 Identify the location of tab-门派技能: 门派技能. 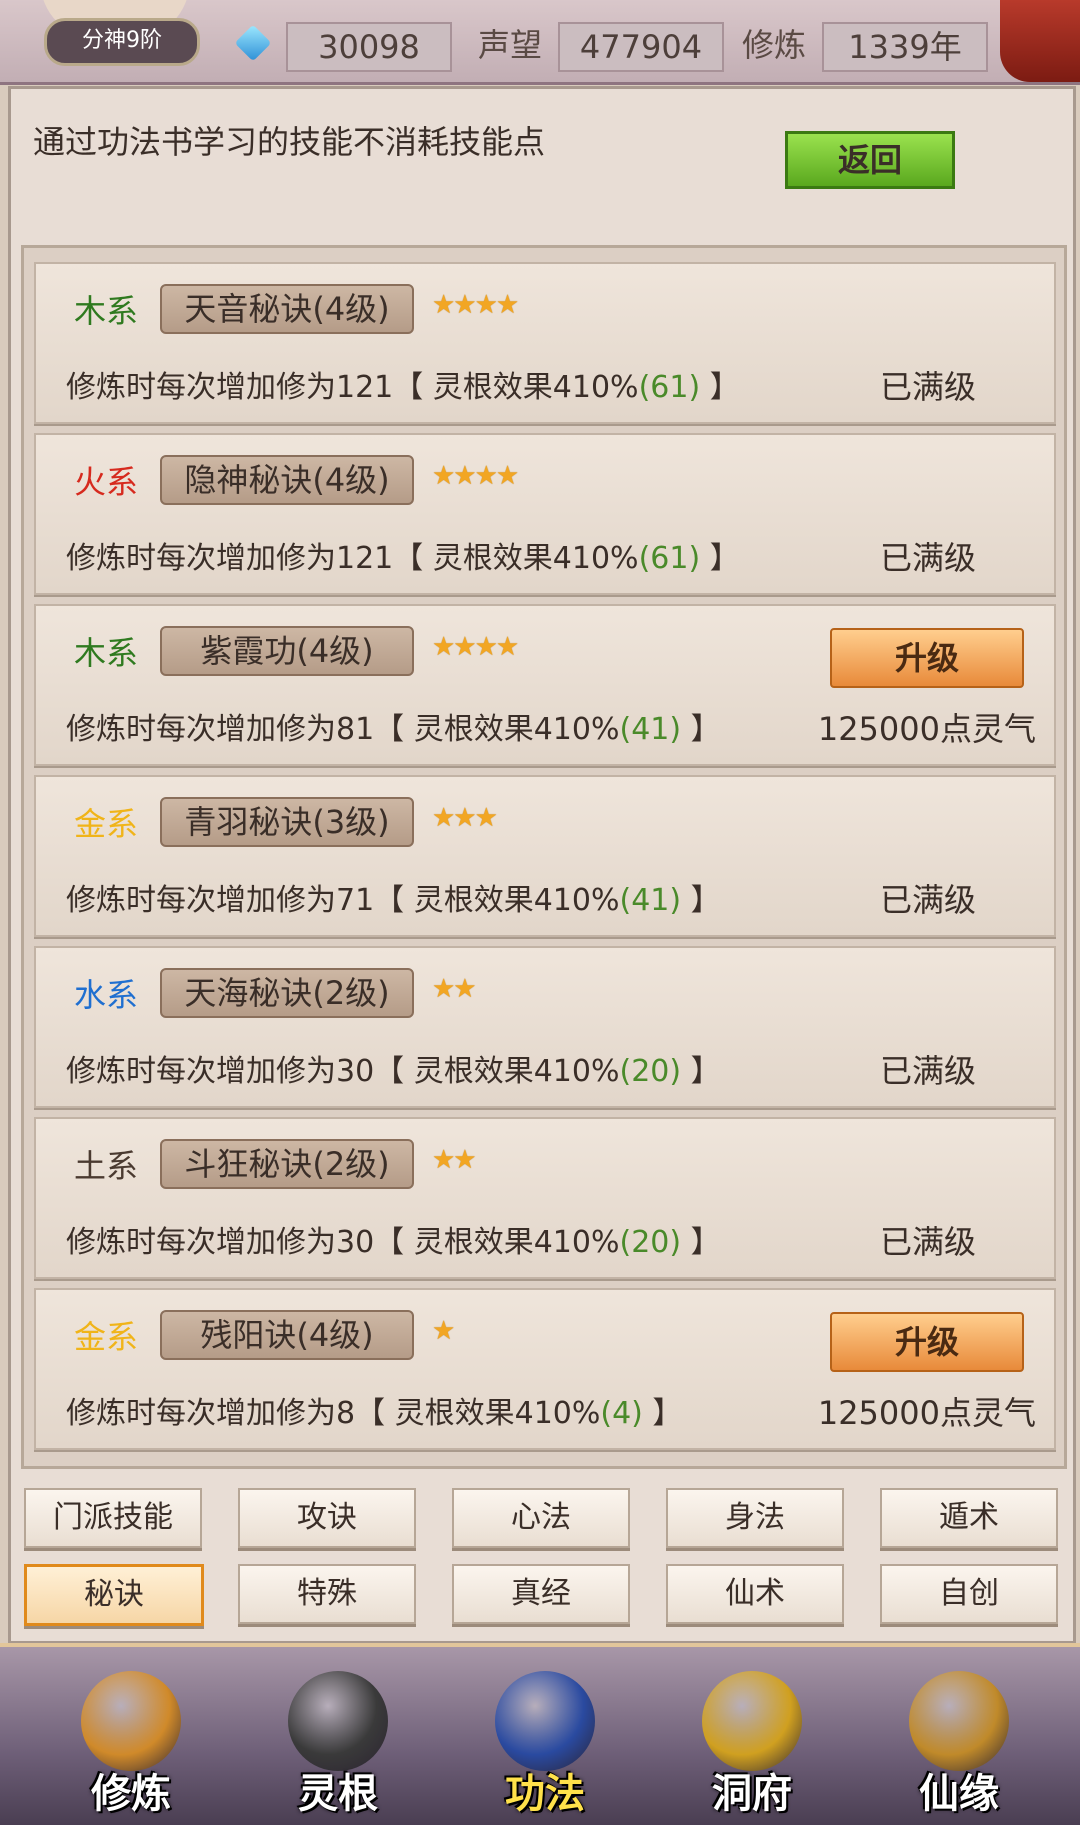
(113, 1518).